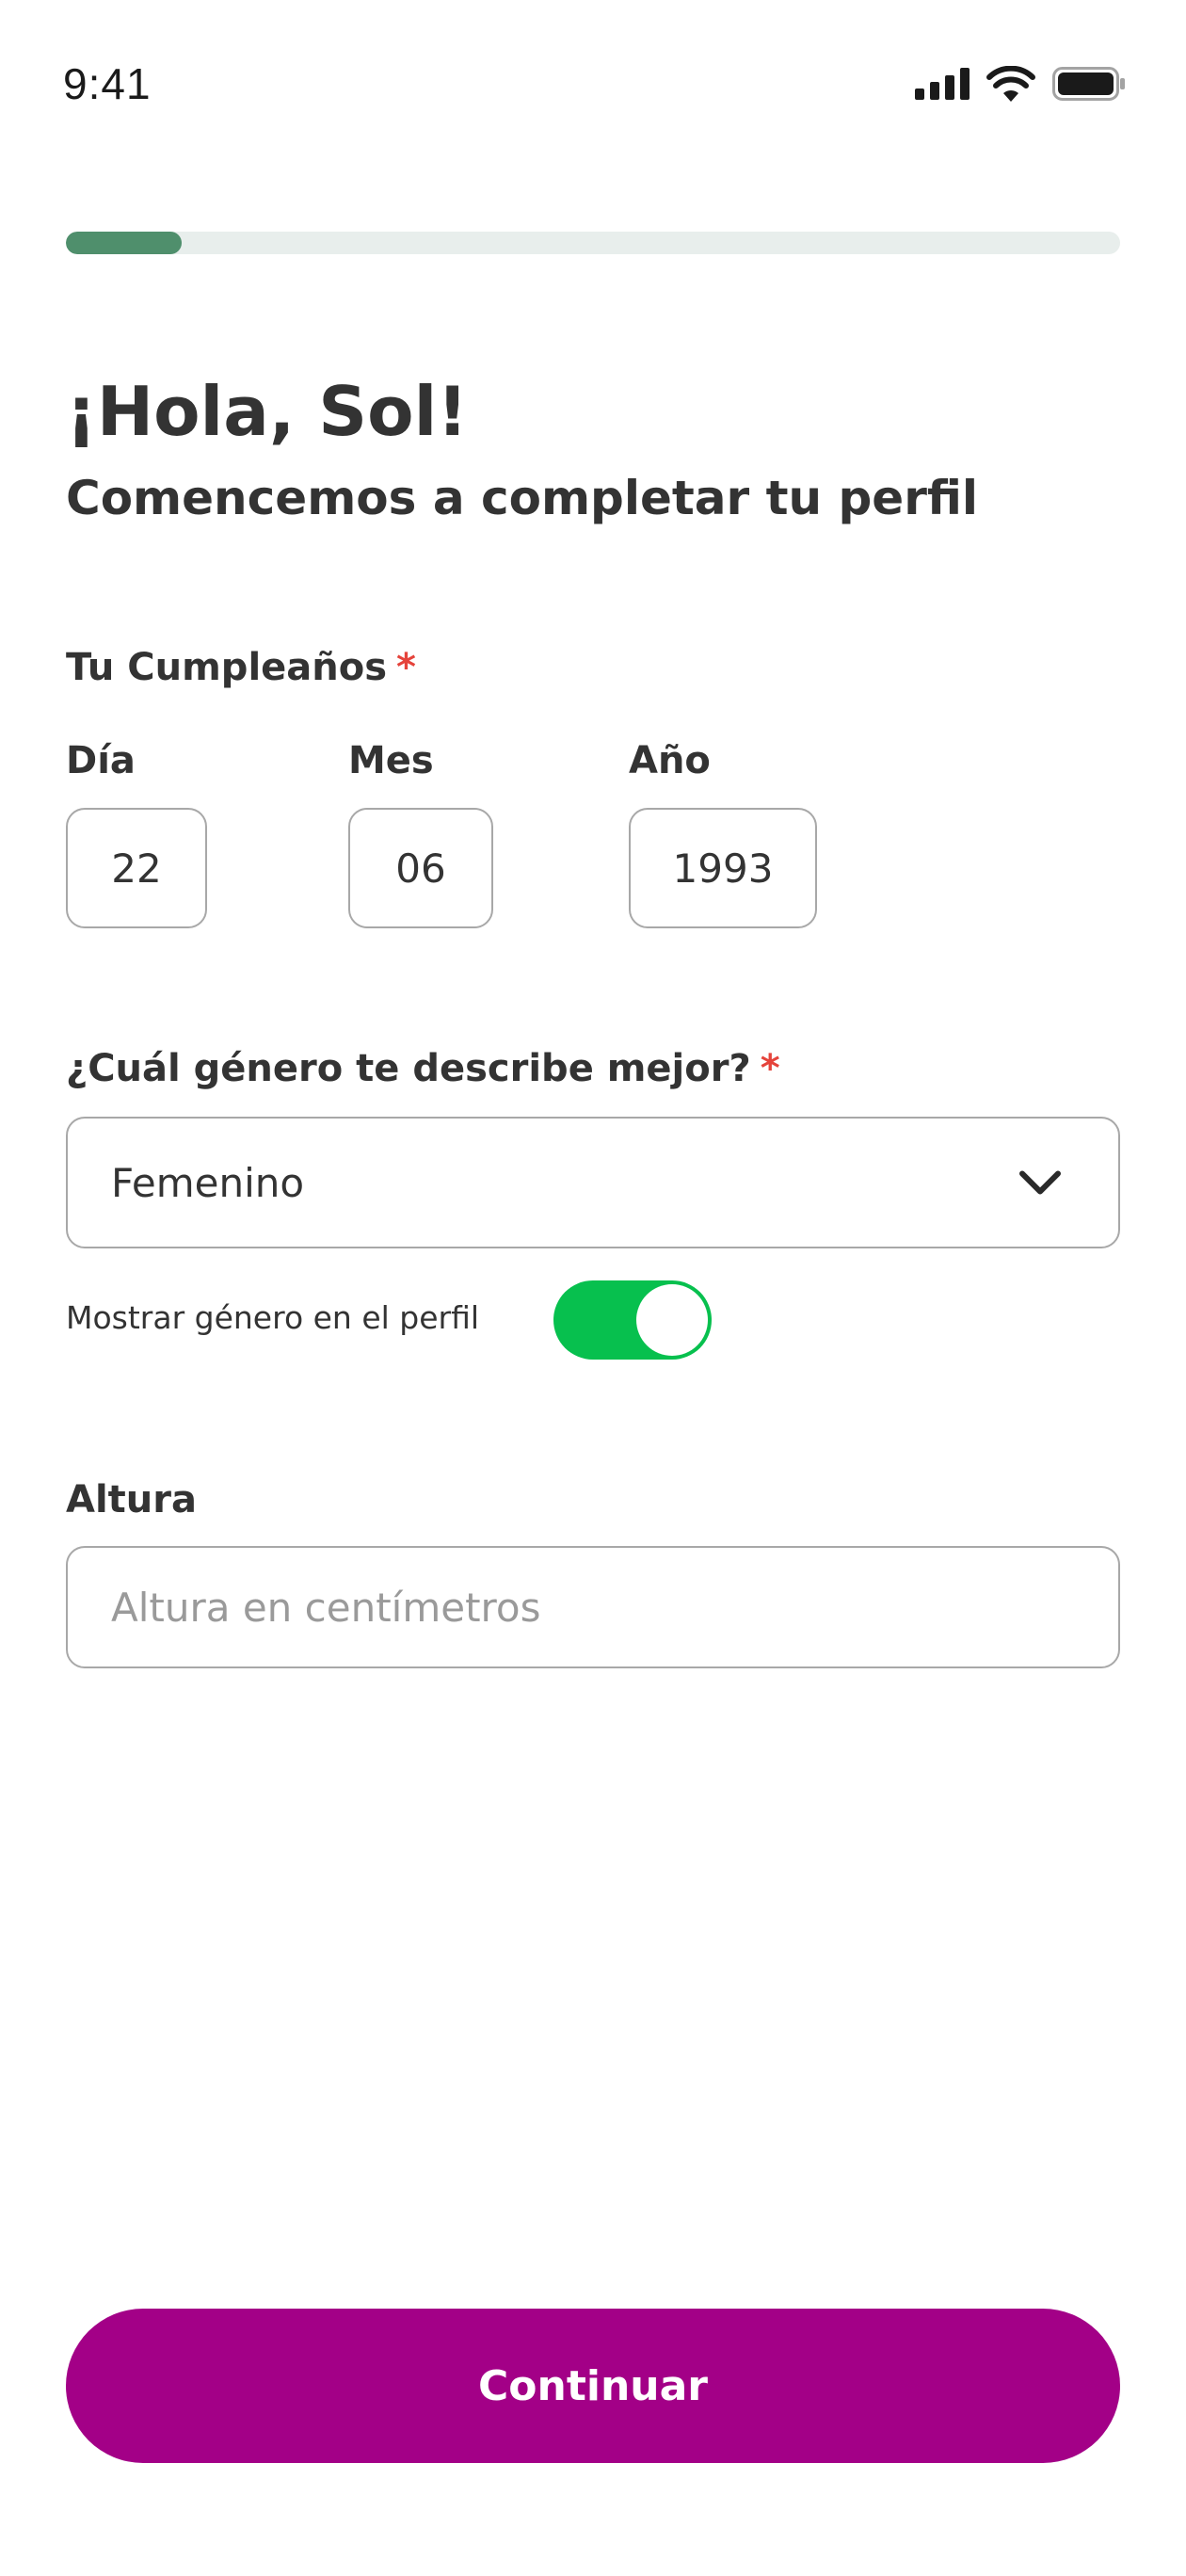 The height and width of the screenshot is (2576, 1186). What do you see at coordinates (125, 243) in the screenshot?
I see `progress-fill` at bounding box center [125, 243].